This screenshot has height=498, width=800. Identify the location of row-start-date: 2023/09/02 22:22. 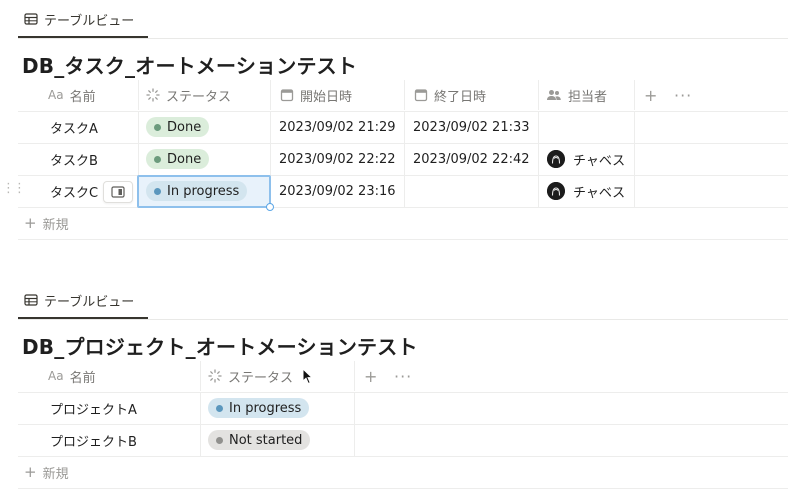
(337, 159).